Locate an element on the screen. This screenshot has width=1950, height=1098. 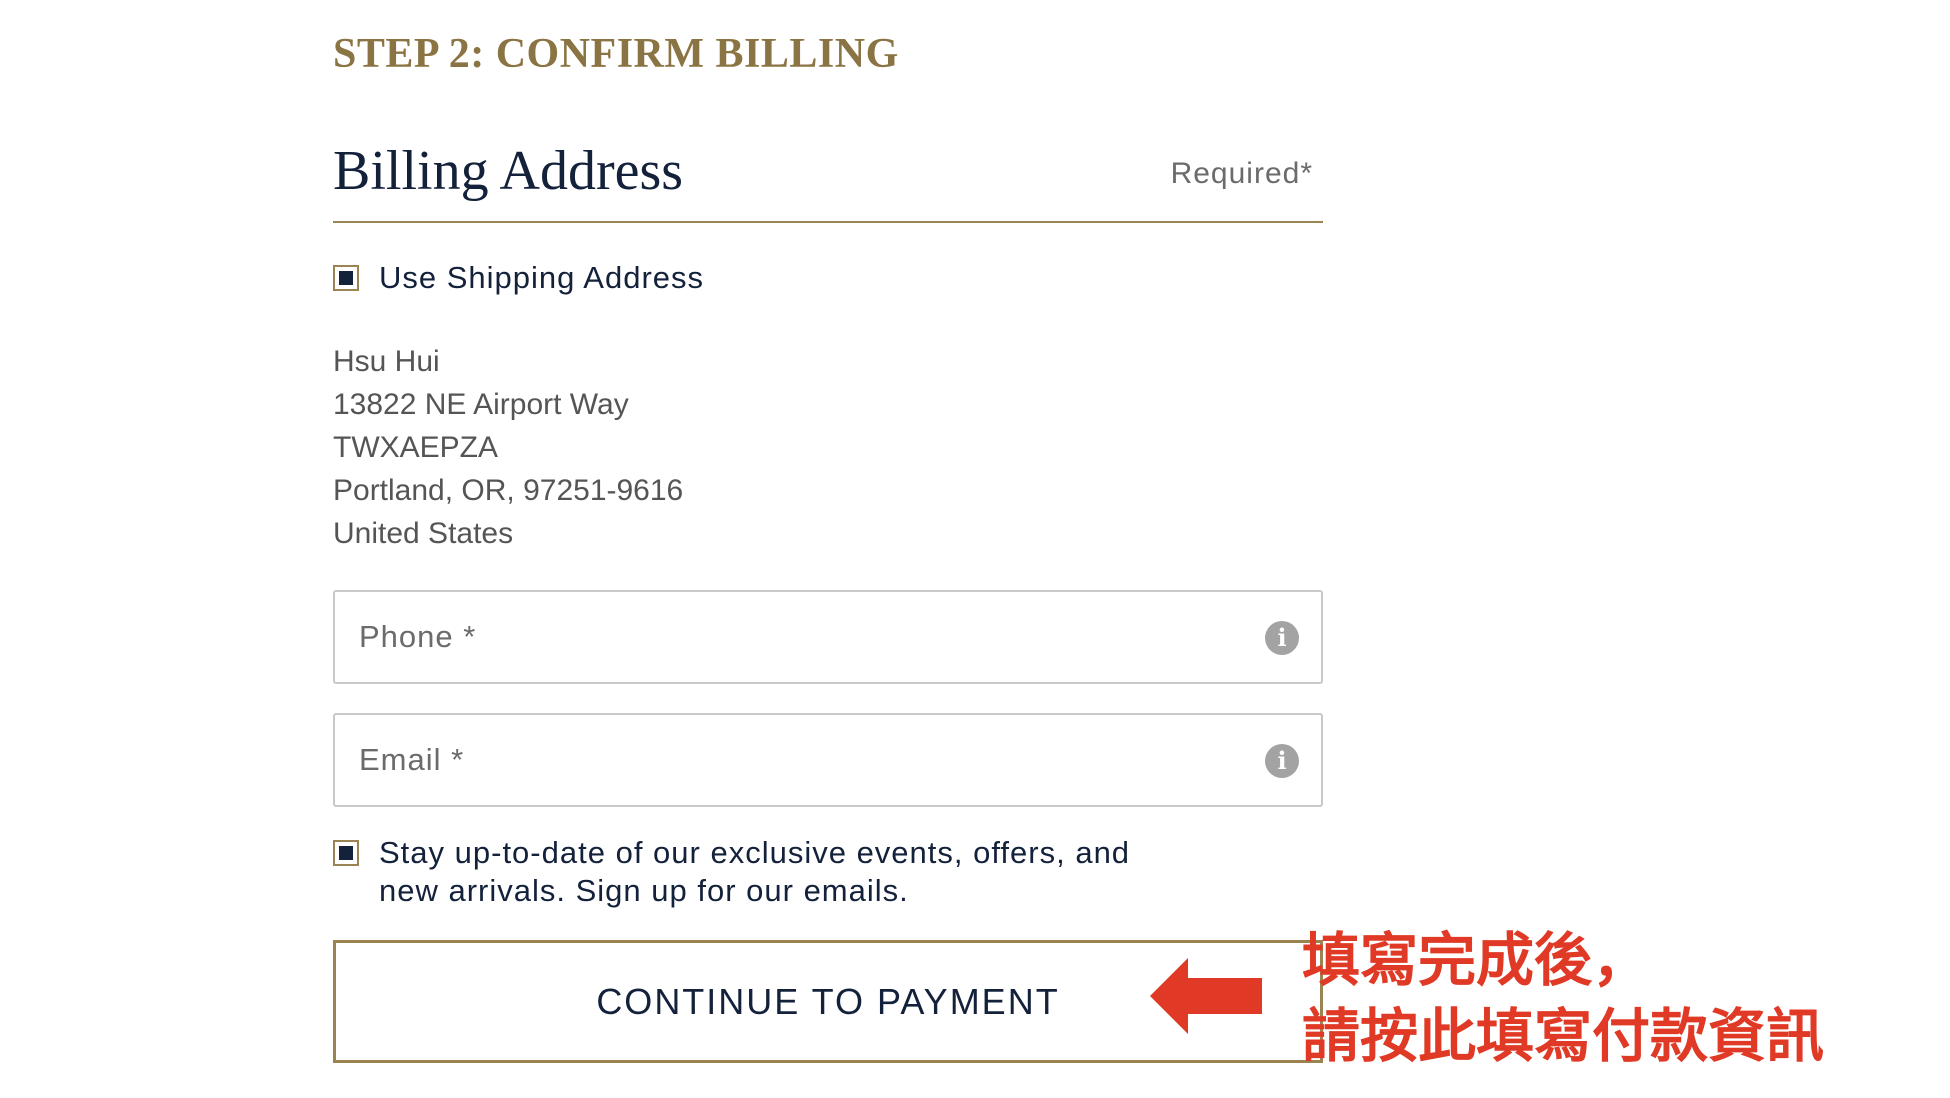
address-city-state-zip: Portland, OR, 97251-9616 is located at coordinates (508, 490).